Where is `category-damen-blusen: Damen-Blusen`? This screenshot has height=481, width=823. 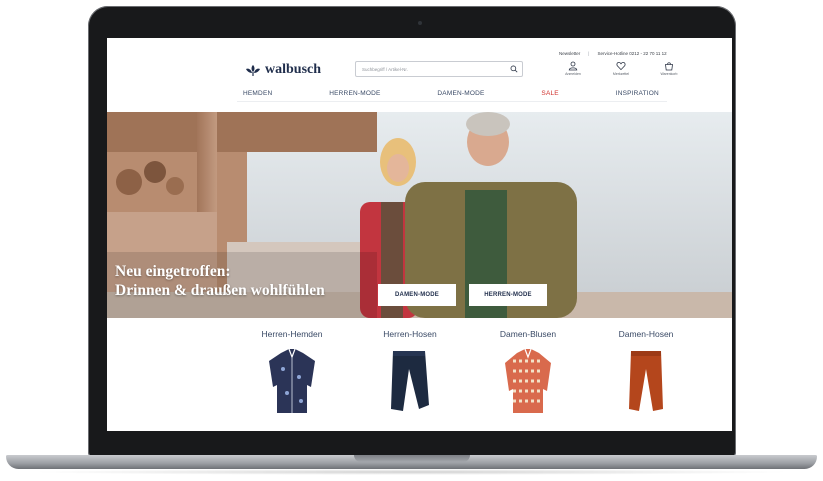
category-damen-blusen: Damen-Blusen is located at coordinates (528, 372).